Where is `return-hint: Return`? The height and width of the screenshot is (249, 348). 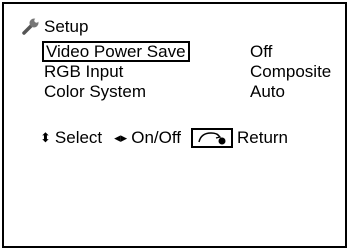
return-hint: Return is located at coordinates (262, 137).